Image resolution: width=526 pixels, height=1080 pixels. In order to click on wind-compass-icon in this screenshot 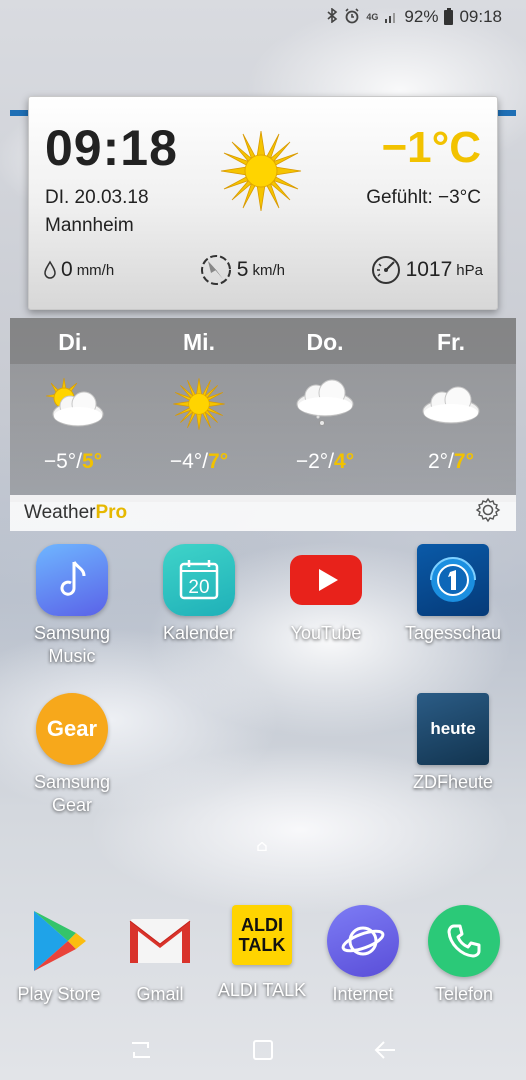, I will do `click(215, 270)`.